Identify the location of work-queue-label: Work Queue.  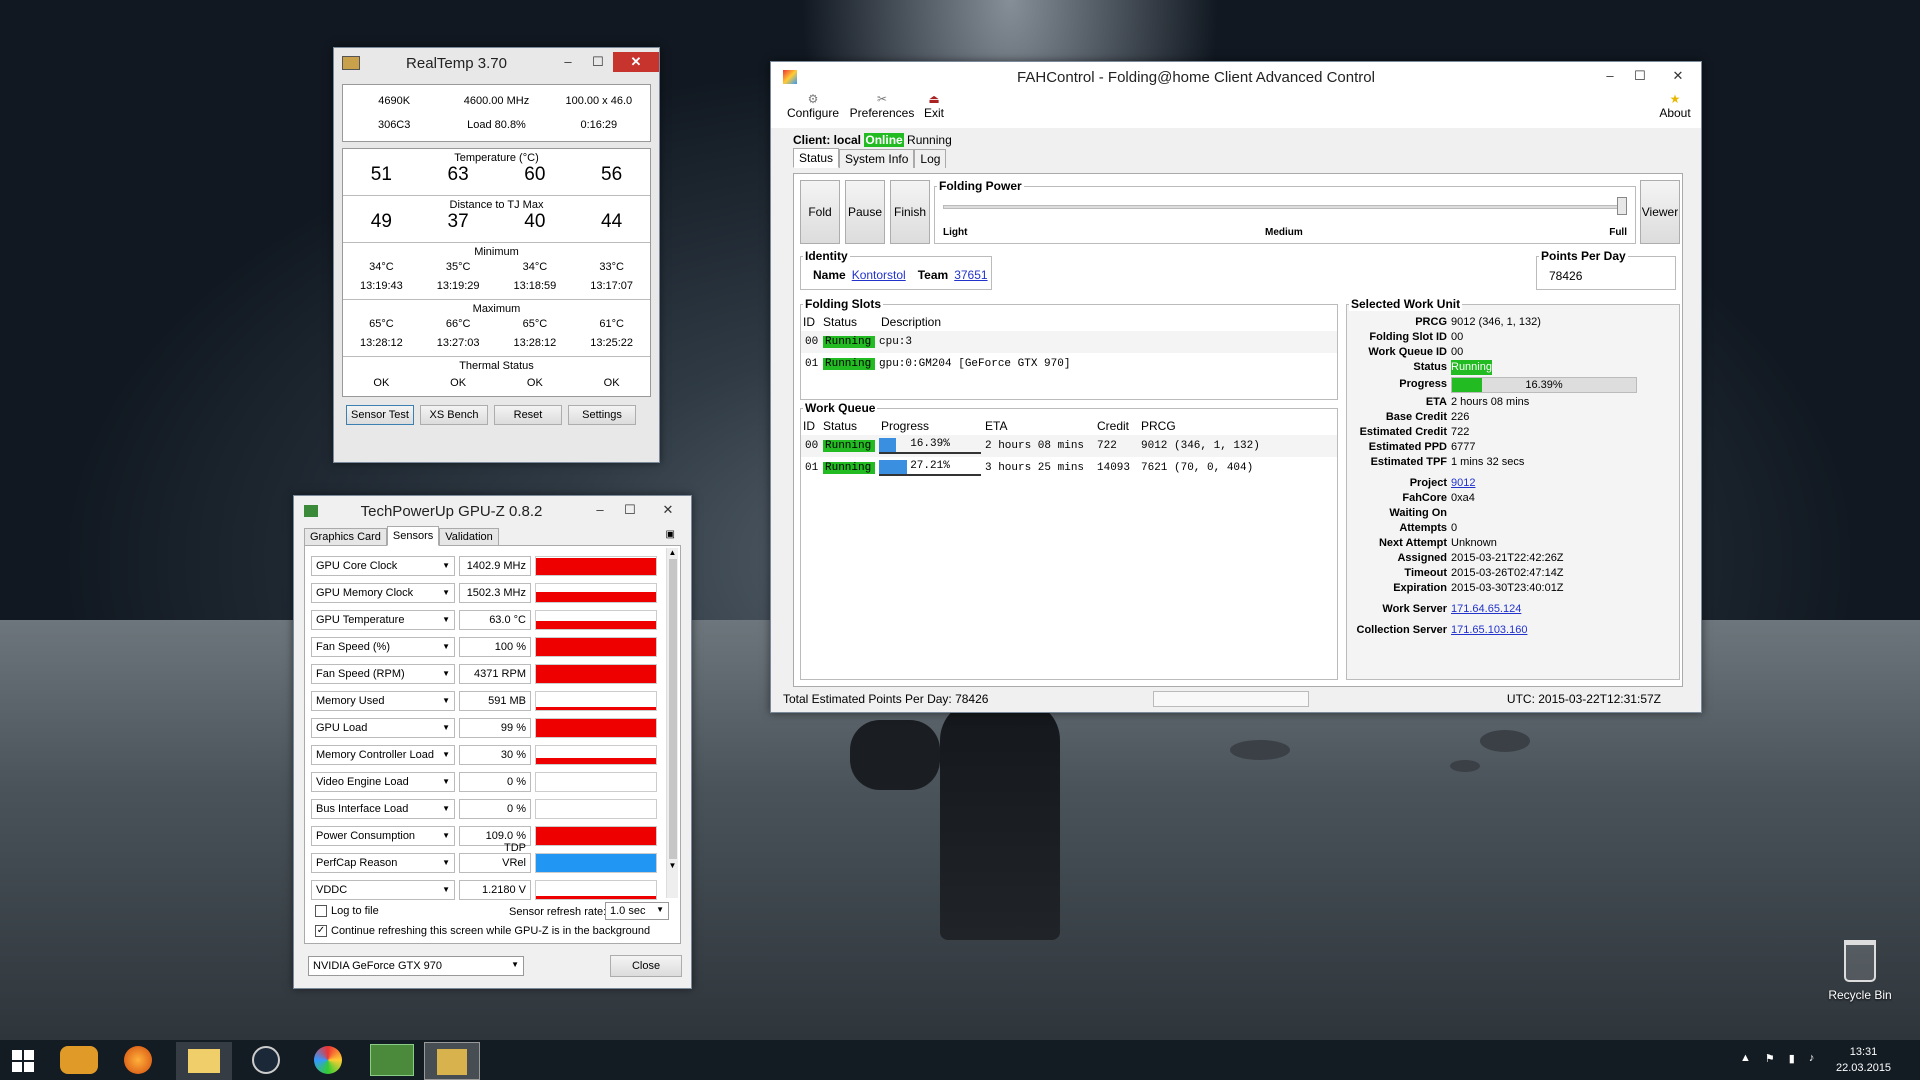
(840, 408).